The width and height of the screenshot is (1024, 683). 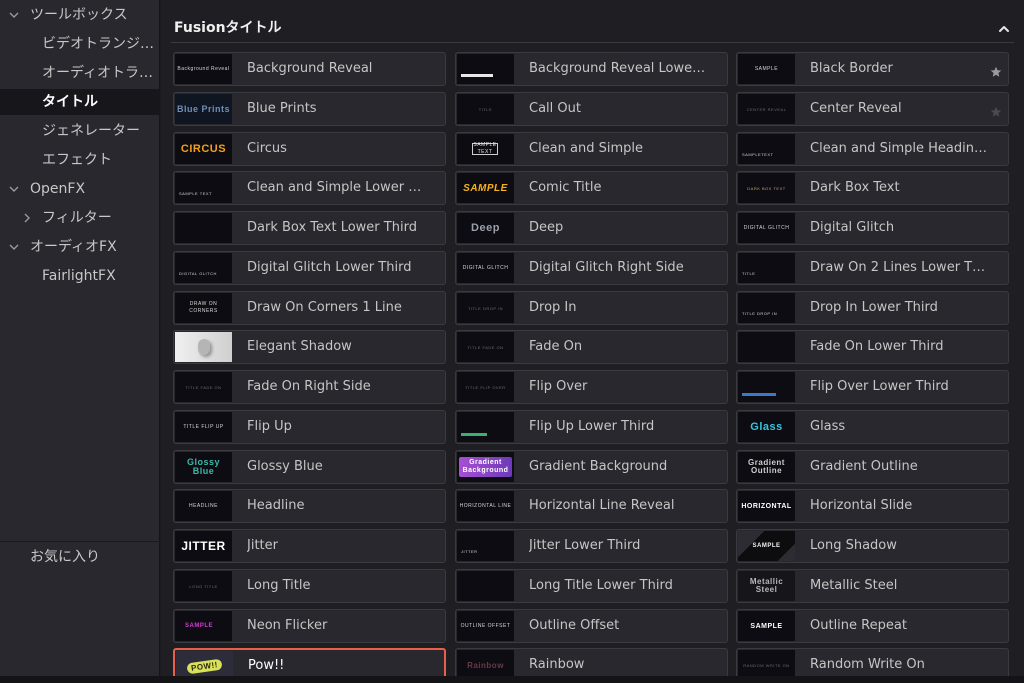 What do you see at coordinates (591, 268) in the screenshot?
I see `title-card: DIGITAL GLITCH Digital Glitch Right Side` at bounding box center [591, 268].